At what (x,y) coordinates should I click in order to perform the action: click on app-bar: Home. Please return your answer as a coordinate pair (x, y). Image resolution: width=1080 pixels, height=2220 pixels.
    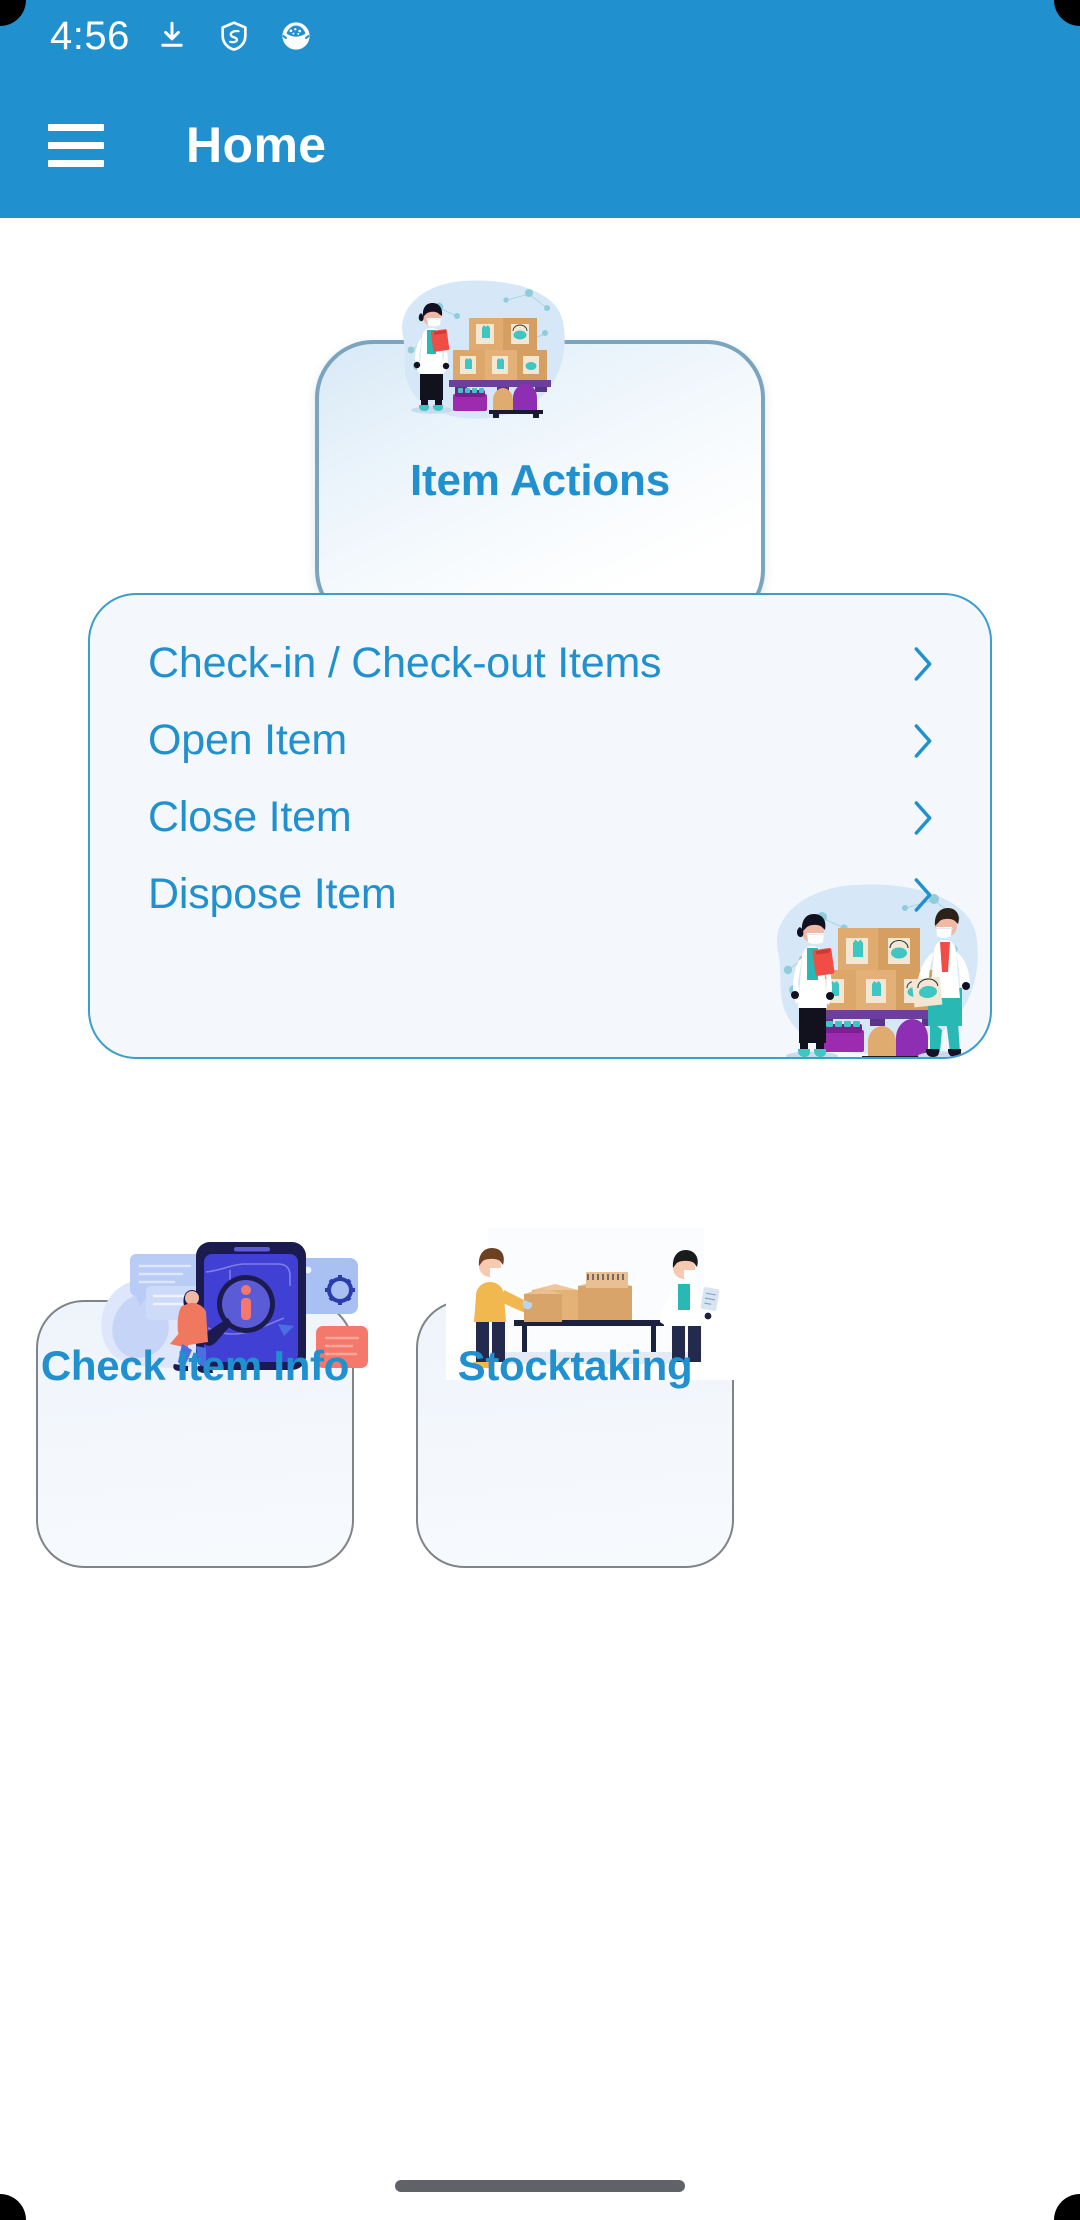
    Looking at the image, I should click on (540, 145).